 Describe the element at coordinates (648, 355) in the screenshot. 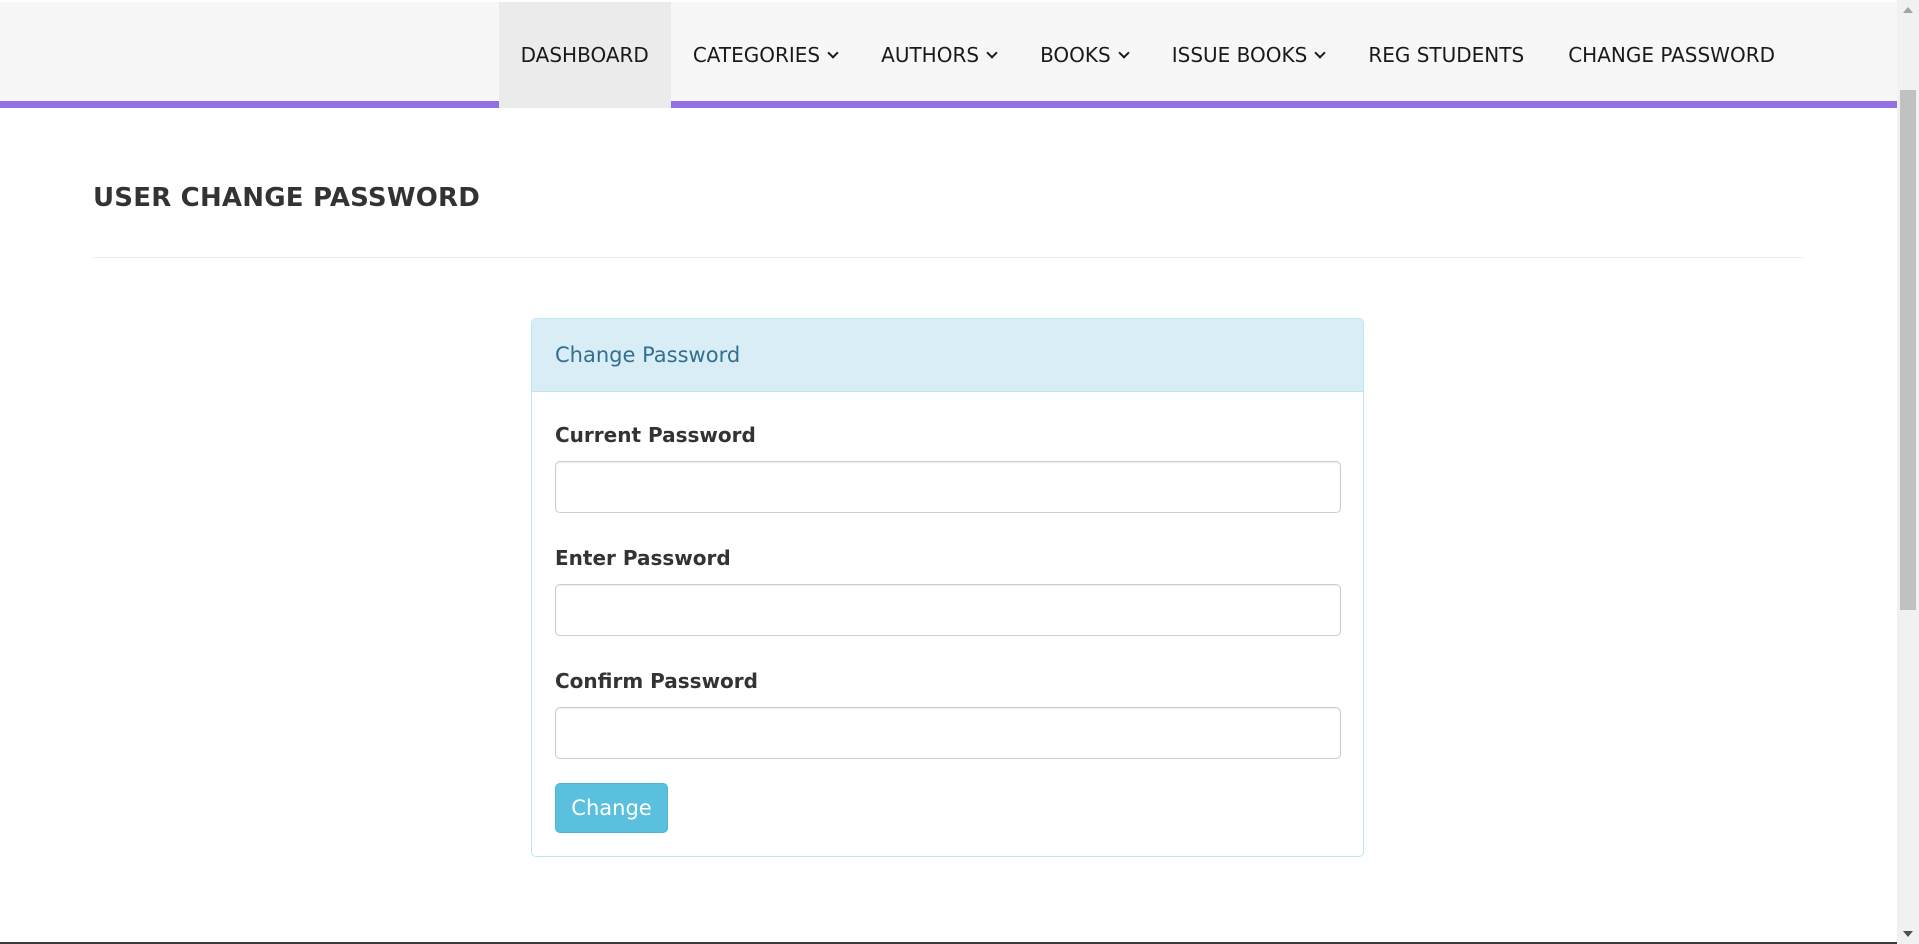

I see `panel-heading-text: Change Password` at that location.